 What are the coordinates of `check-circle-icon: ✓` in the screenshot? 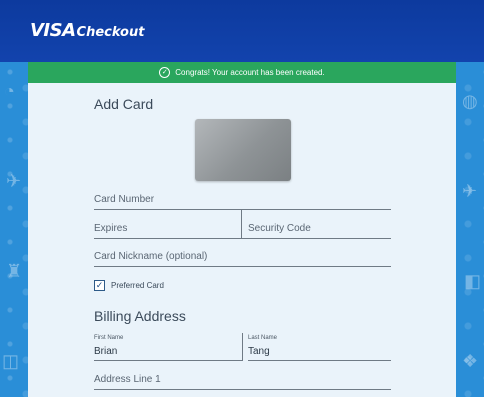 It's located at (165, 72).